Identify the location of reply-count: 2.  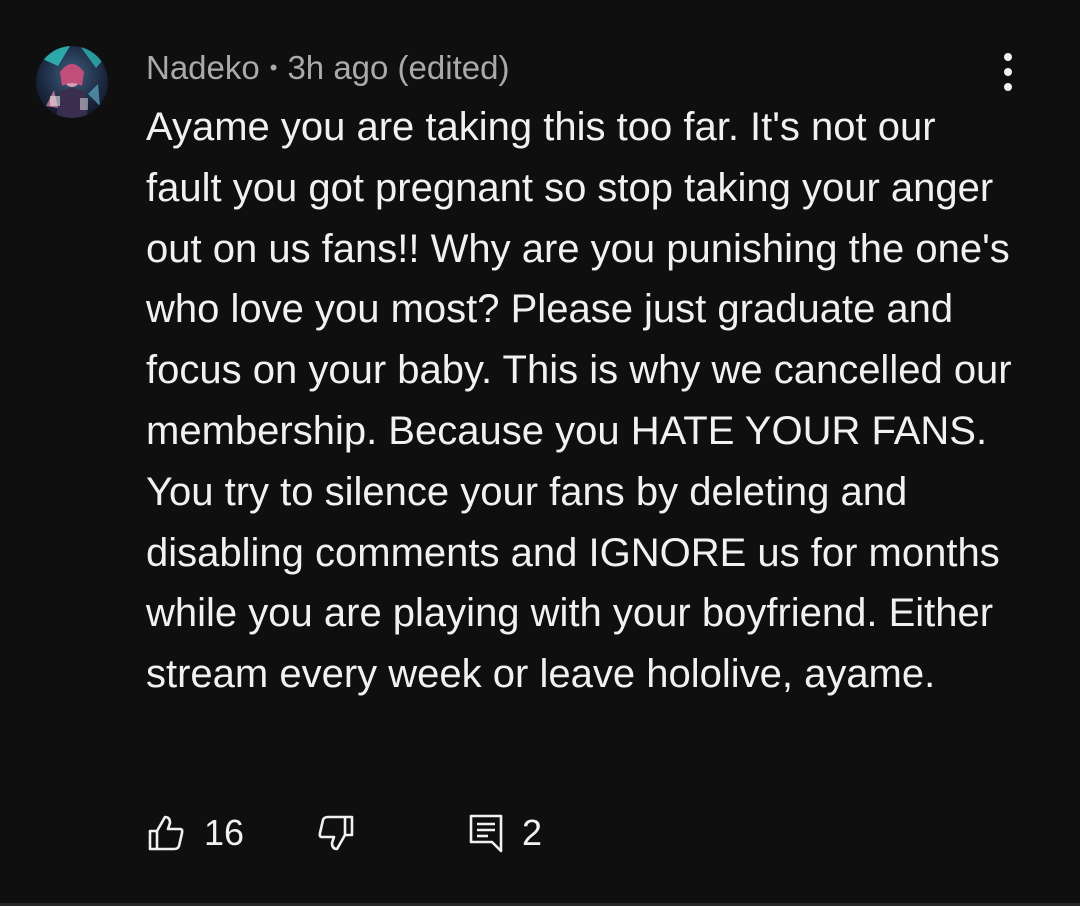
(532, 832).